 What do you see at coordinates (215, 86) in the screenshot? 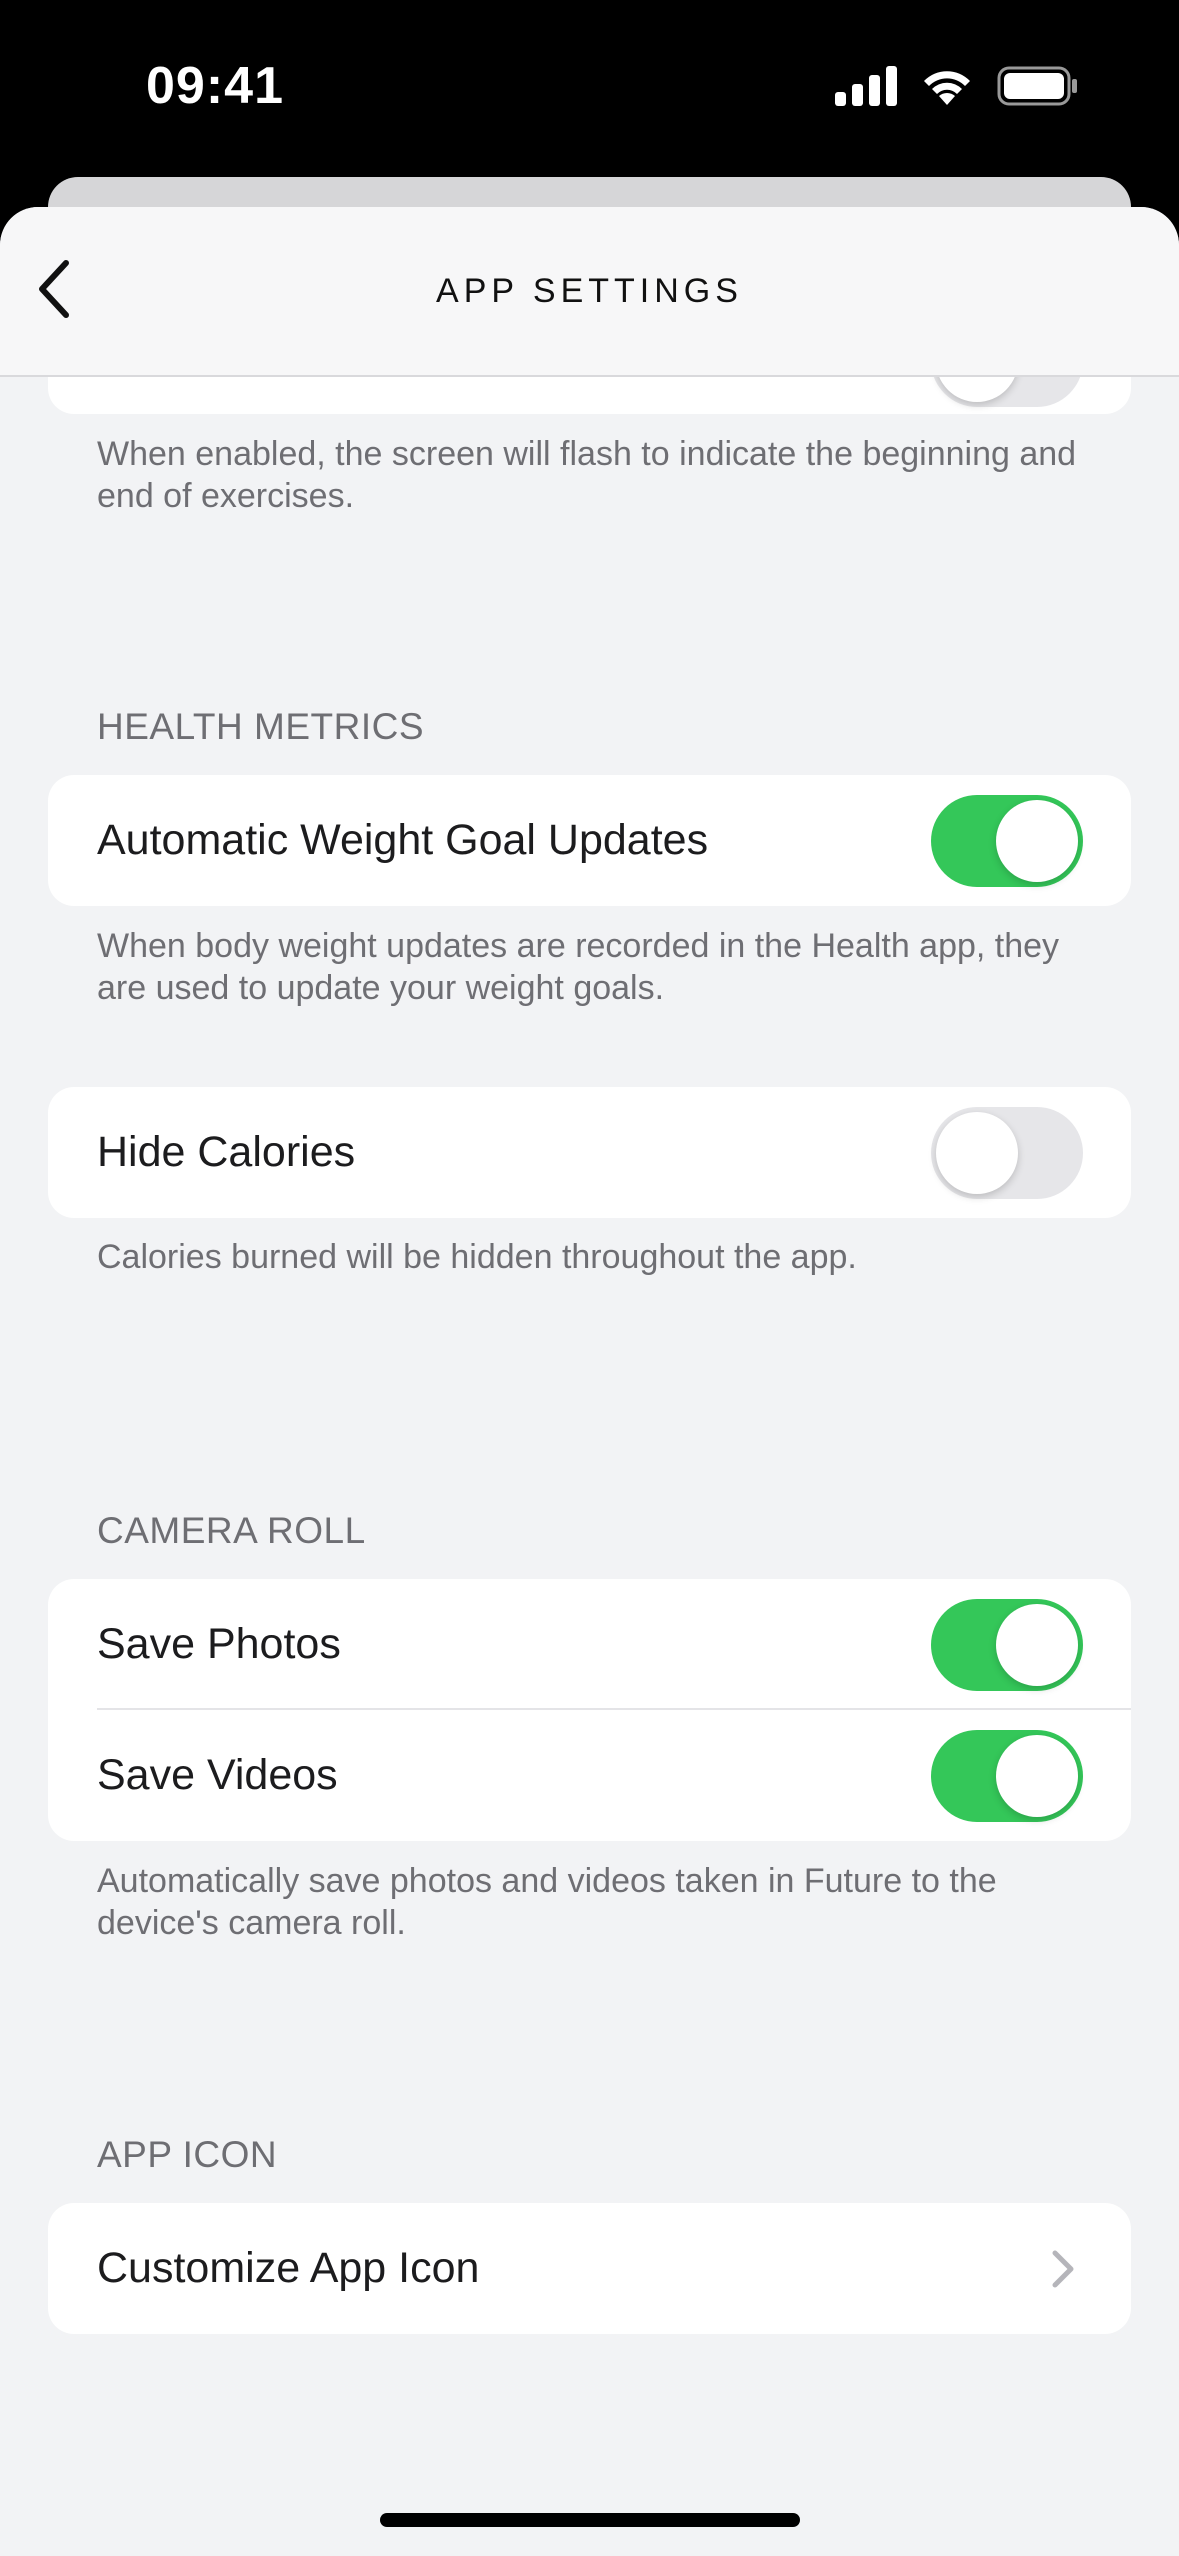
I see `status-time: 09:41` at bounding box center [215, 86].